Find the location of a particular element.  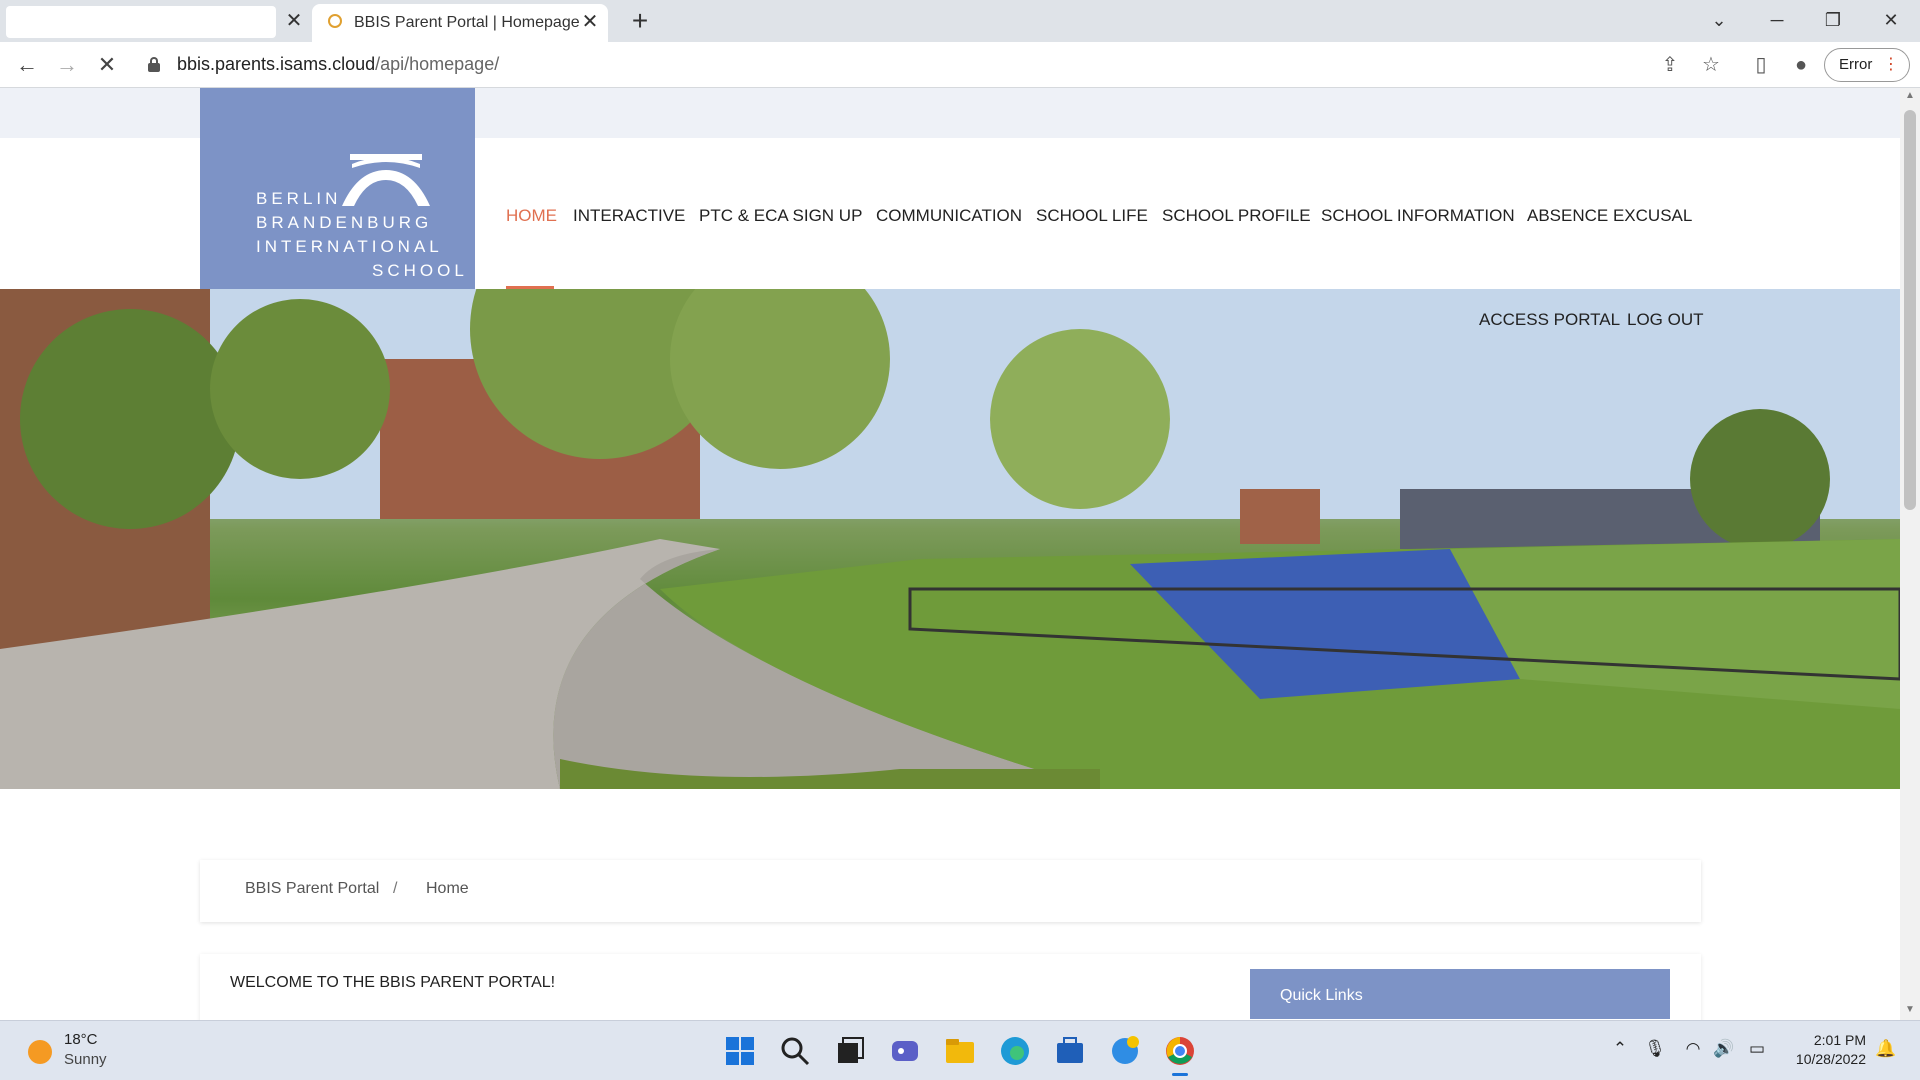

browser-tab-active: BBIS Parent Portal | Homepage ✕ is located at coordinates (460, 23).